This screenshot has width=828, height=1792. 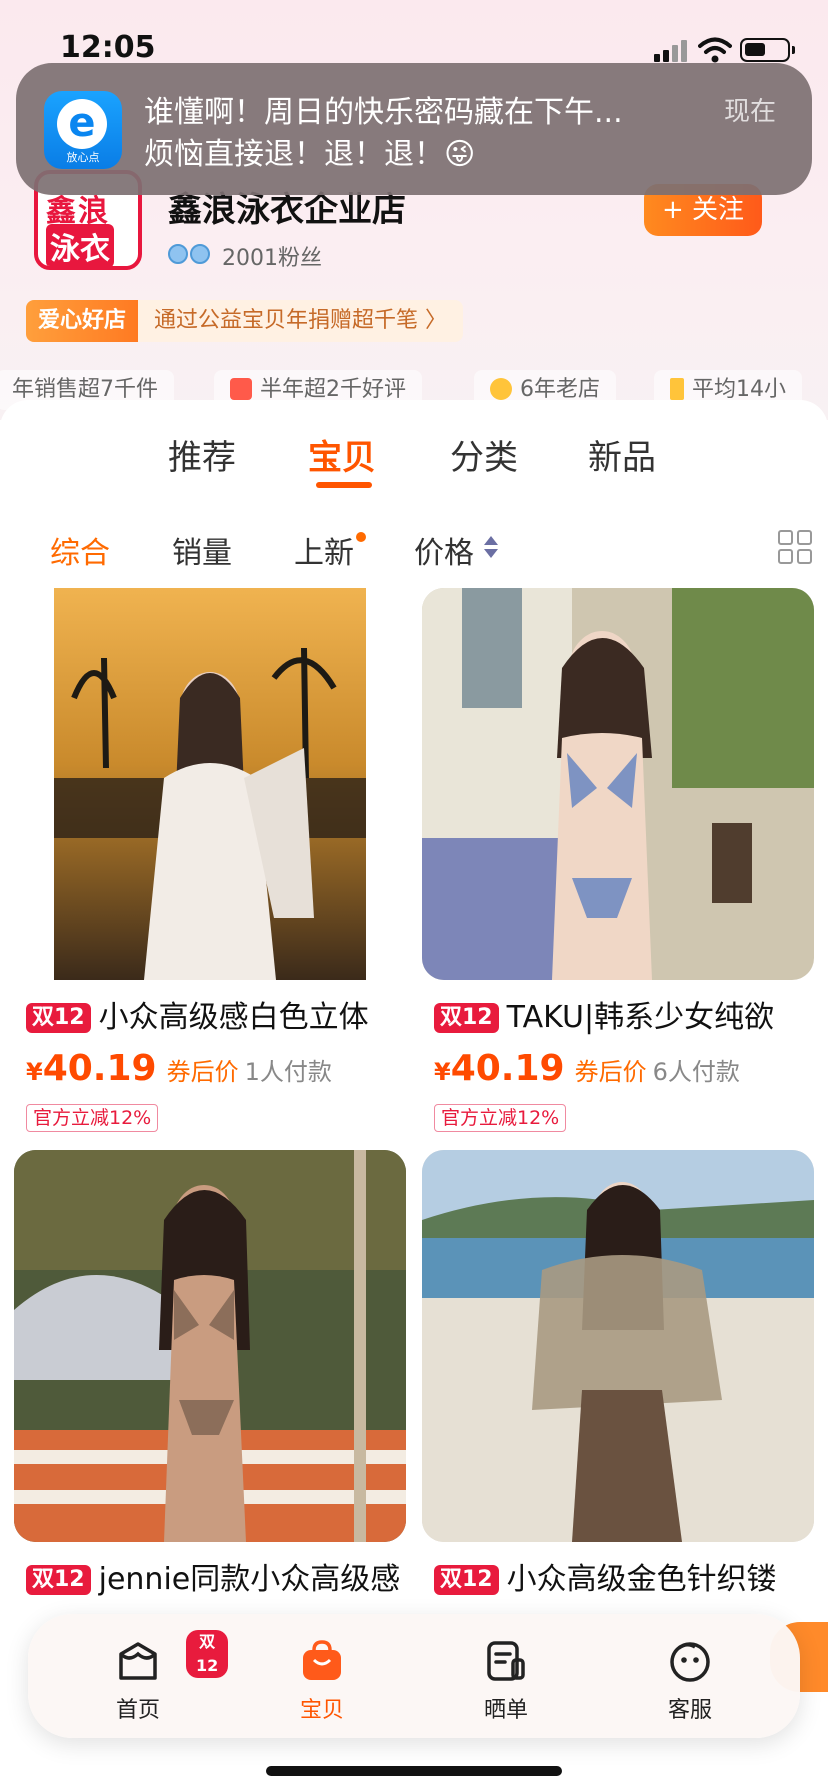 What do you see at coordinates (82, 321) in the screenshot?
I see `charity-badge-tag: 爱心好店` at bounding box center [82, 321].